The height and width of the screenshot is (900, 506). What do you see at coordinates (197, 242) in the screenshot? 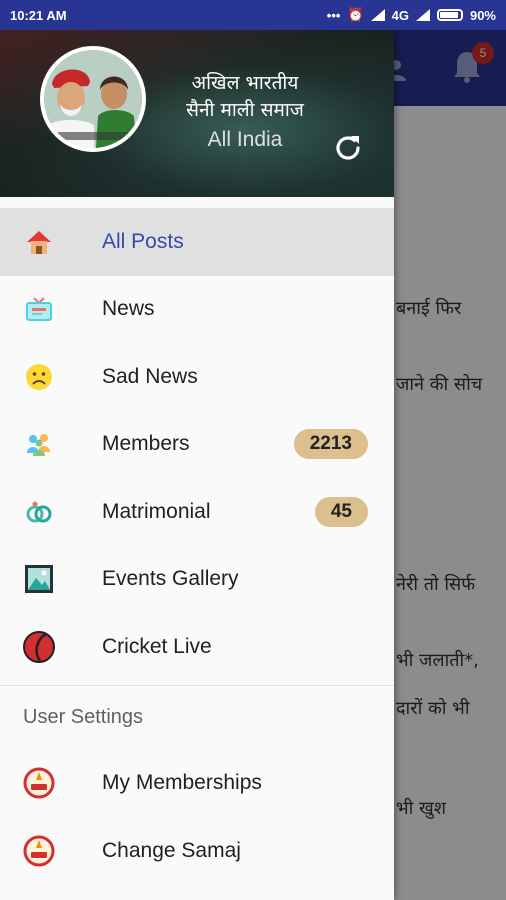
I see `menu-item-all-posts: All Posts` at bounding box center [197, 242].